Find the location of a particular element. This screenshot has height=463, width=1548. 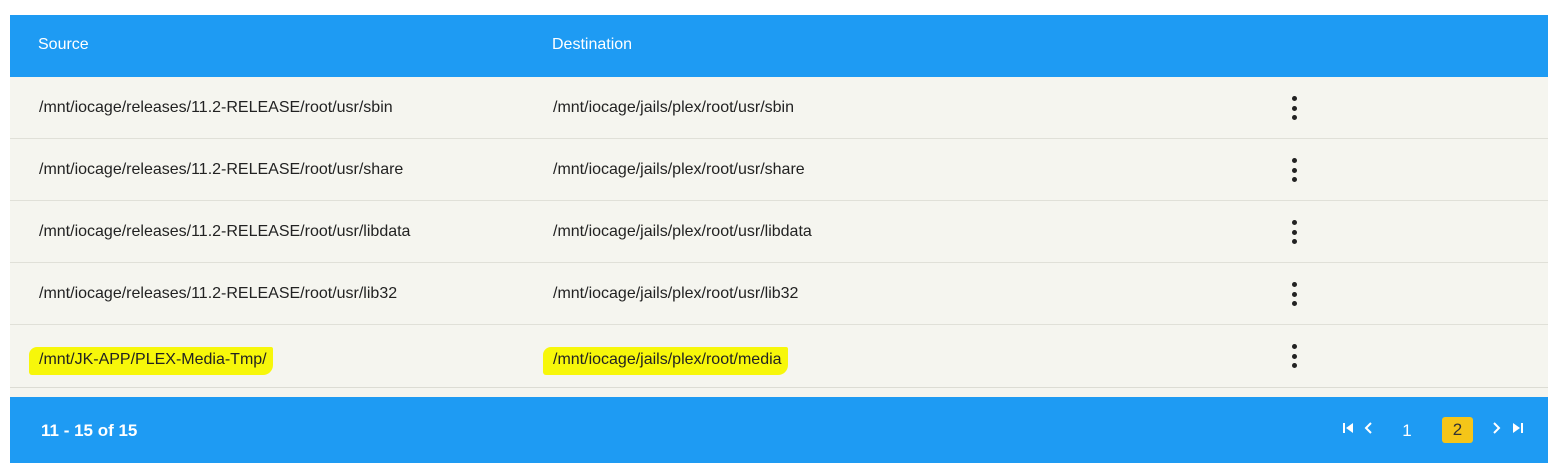

destination-cell: /mnt/iocage/jails/plex/root/usr/share is located at coordinates (679, 169).